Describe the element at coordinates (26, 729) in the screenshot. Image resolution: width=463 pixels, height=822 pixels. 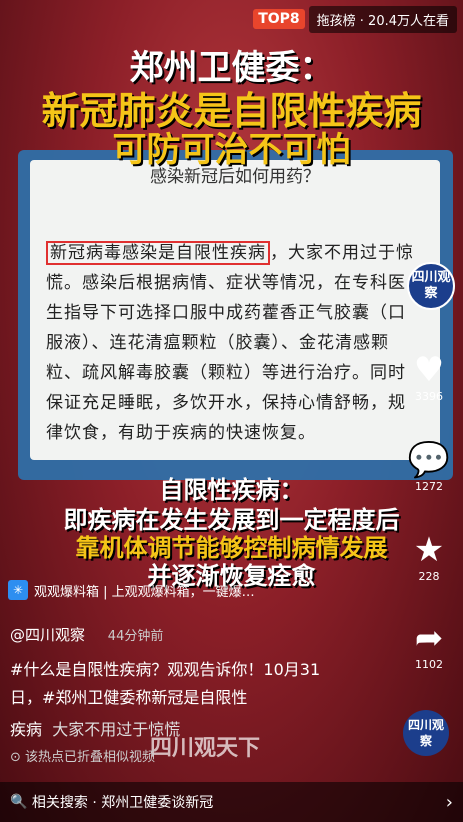
I see `description-line-2: 疾病` at that location.